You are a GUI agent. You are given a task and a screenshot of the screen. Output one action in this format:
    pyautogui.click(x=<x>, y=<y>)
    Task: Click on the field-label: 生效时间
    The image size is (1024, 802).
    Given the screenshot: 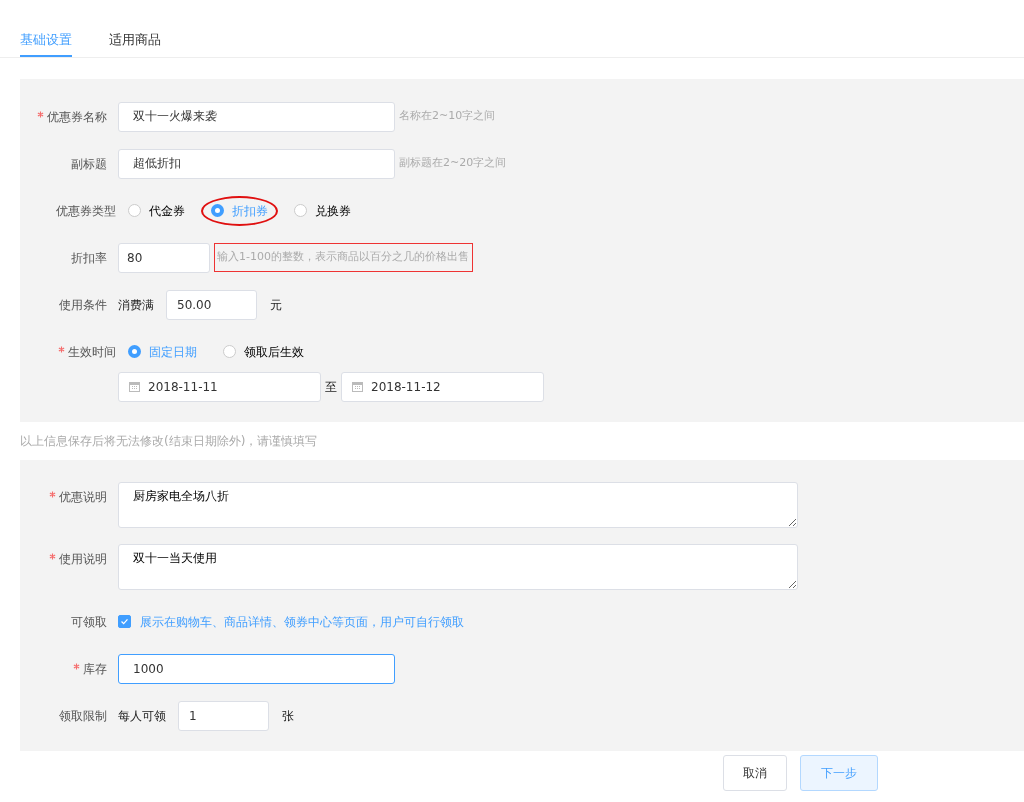 What is the action you would take?
    pyautogui.click(x=69, y=351)
    